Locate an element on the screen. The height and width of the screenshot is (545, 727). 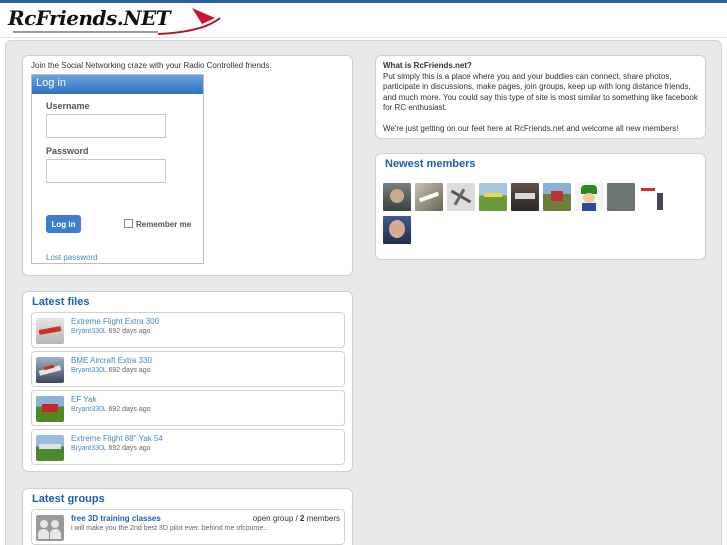
latest-files-title: Latest files is located at coordinates (61, 302).